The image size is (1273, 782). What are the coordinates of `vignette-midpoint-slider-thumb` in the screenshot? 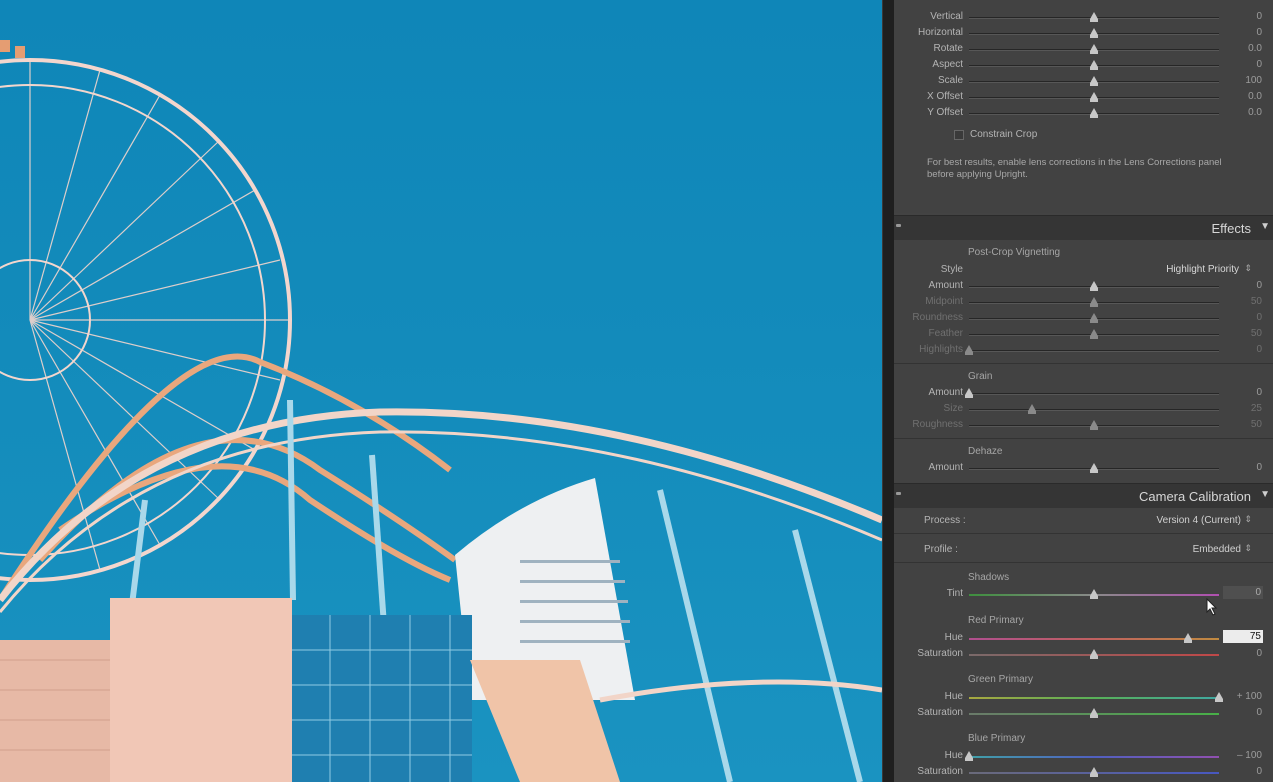 It's located at (1094, 302).